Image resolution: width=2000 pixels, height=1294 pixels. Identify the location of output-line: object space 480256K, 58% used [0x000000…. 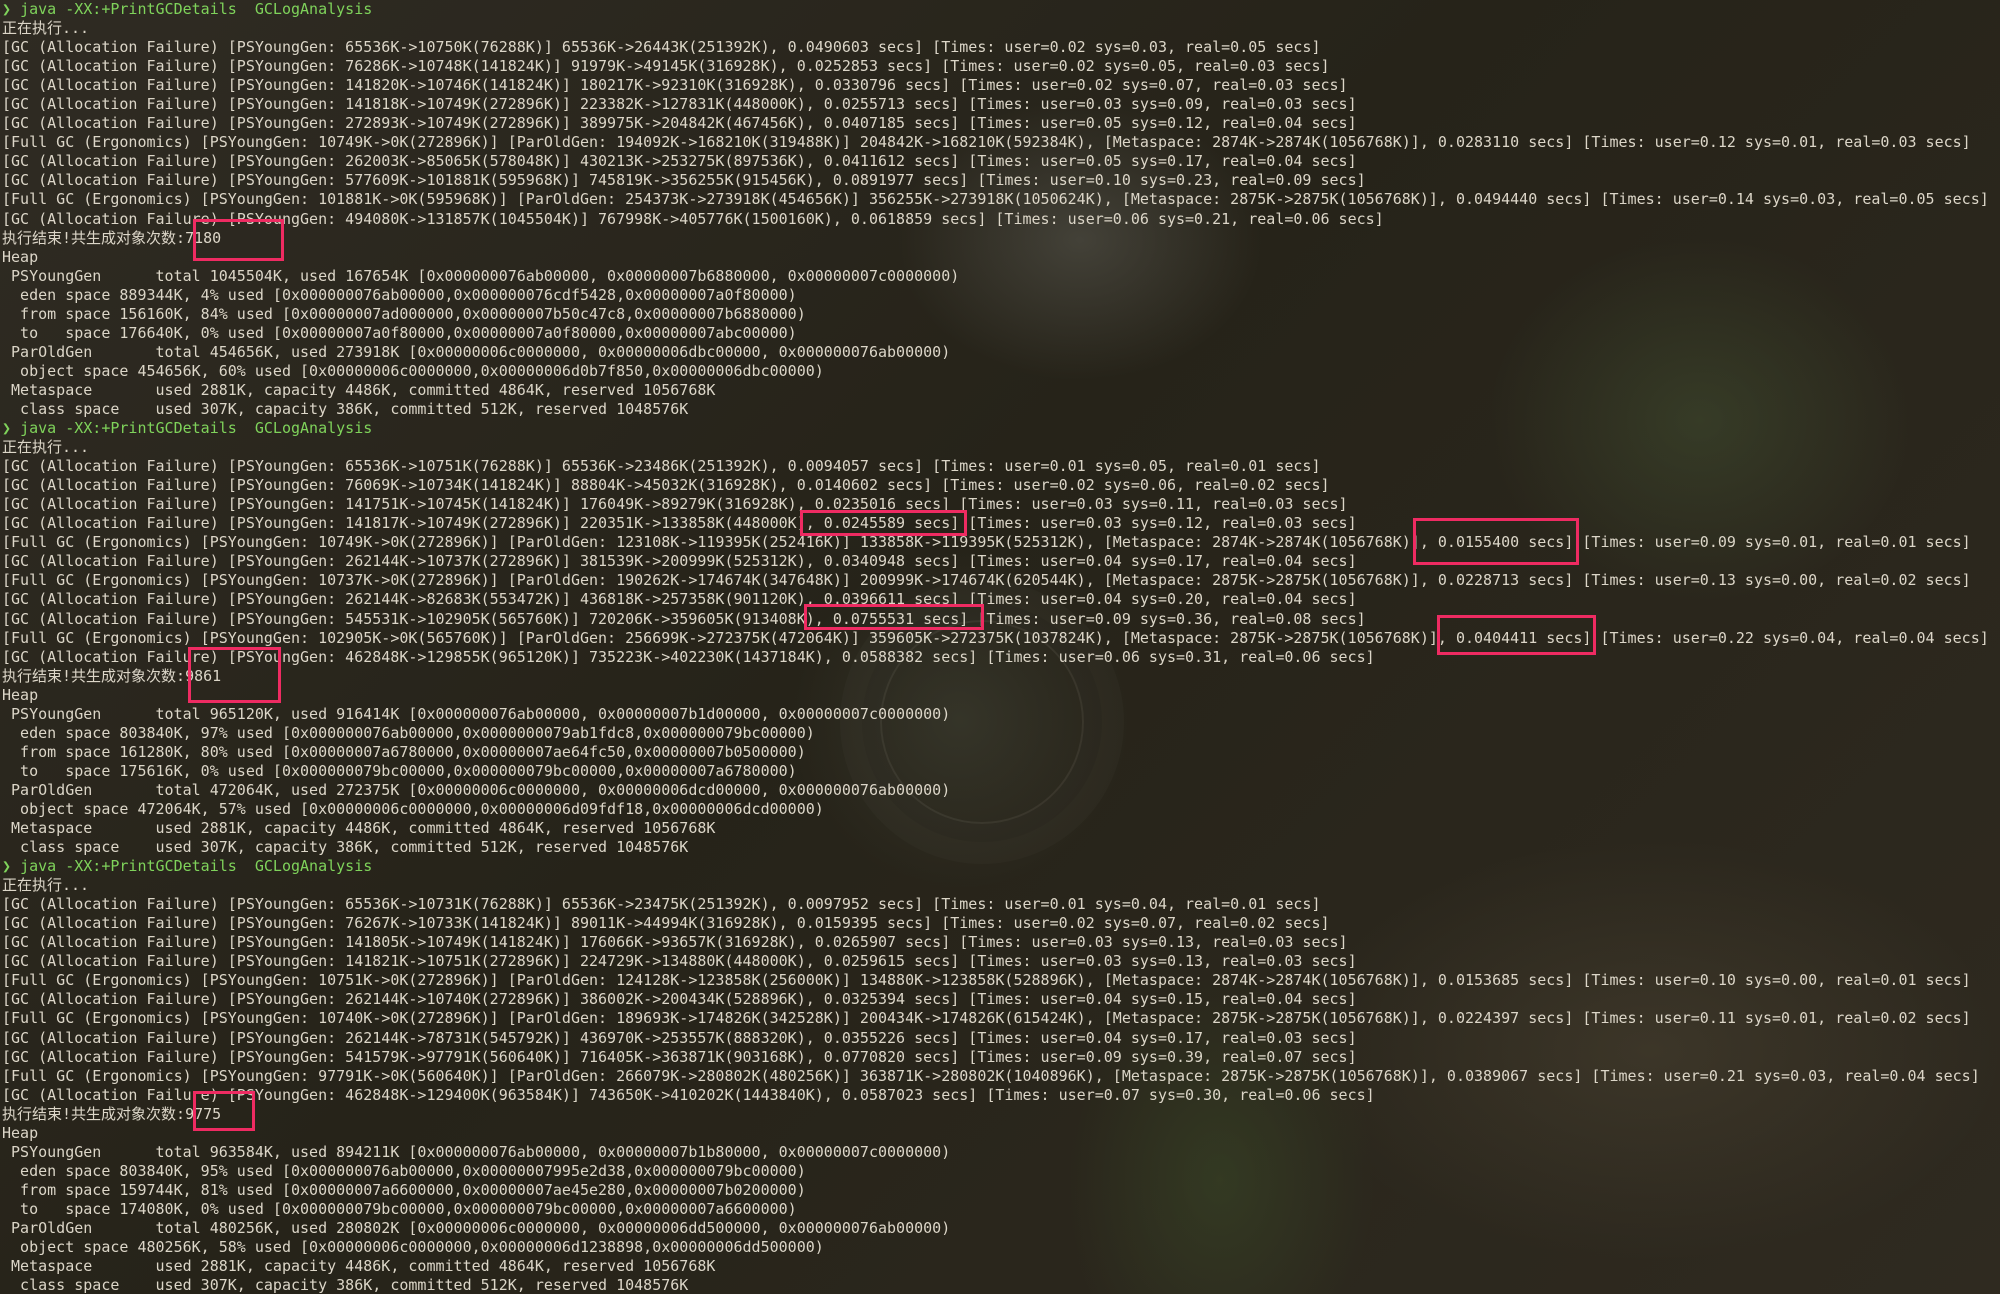
(413, 1247).